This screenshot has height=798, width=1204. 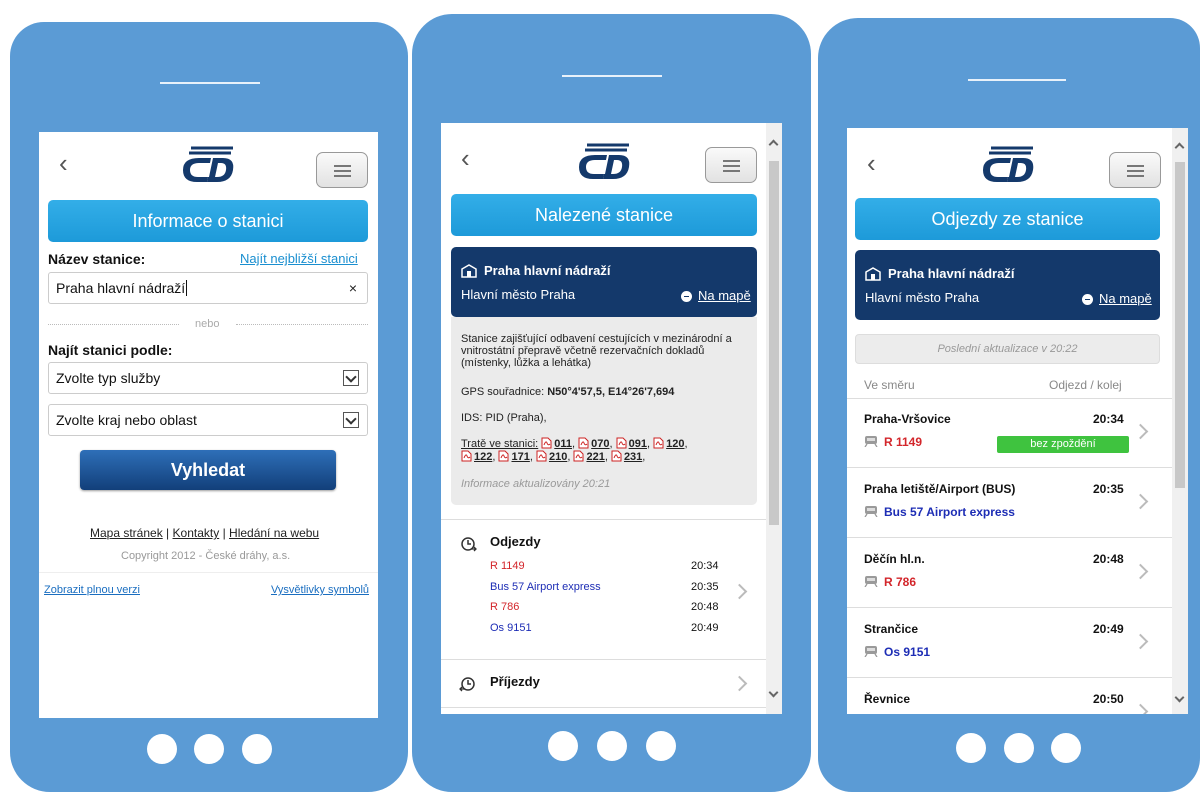 What do you see at coordinates (342, 170) in the screenshot?
I see `hamburger-menu-icon` at bounding box center [342, 170].